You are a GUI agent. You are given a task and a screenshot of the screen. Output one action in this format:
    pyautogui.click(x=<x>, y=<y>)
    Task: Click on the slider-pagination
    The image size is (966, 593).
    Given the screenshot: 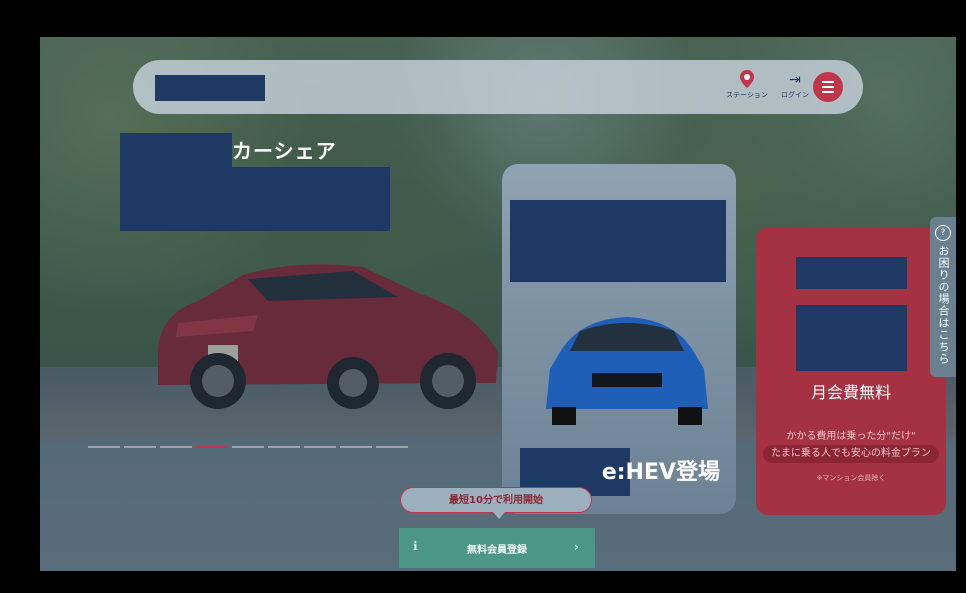 What is the action you would take?
    pyautogui.click(x=248, y=447)
    